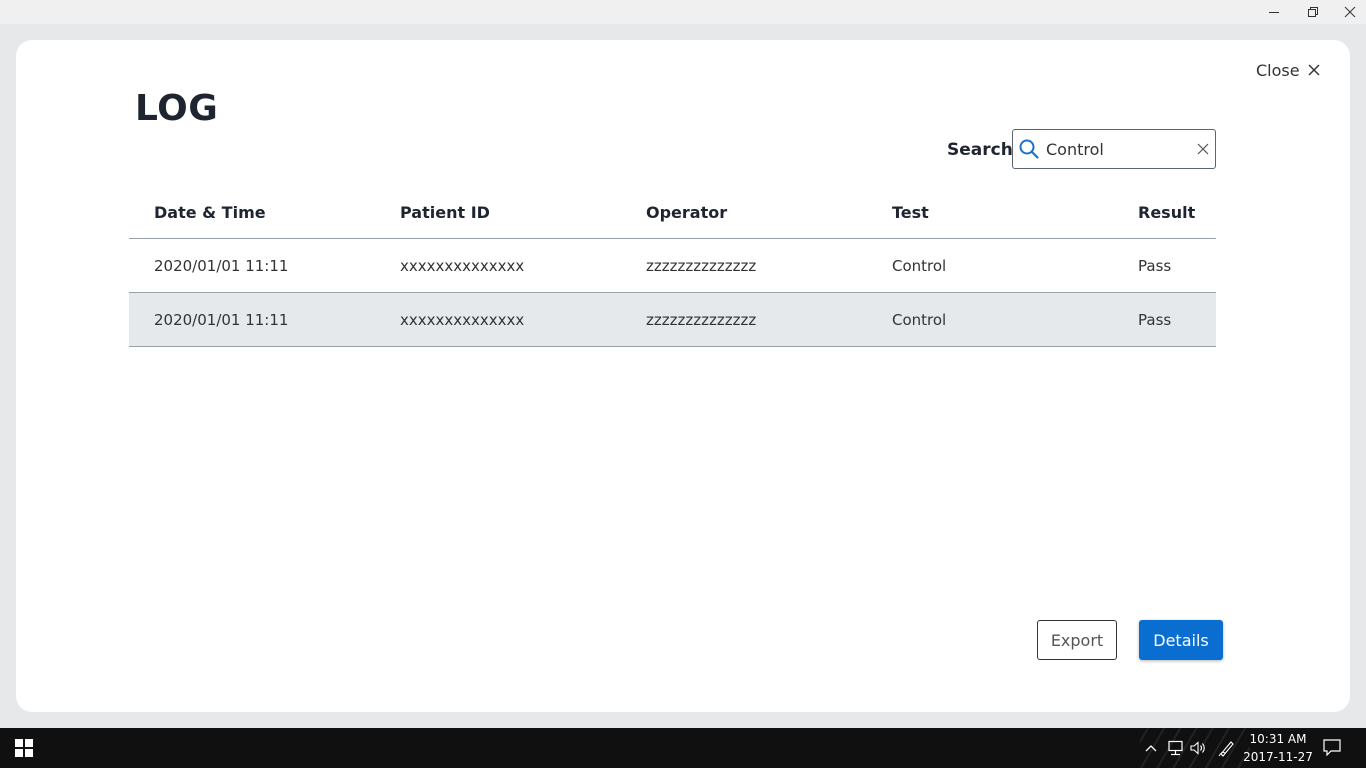 The height and width of the screenshot is (768, 1366). Describe the element at coordinates (1029, 149) in the screenshot. I see `search-icon` at that location.